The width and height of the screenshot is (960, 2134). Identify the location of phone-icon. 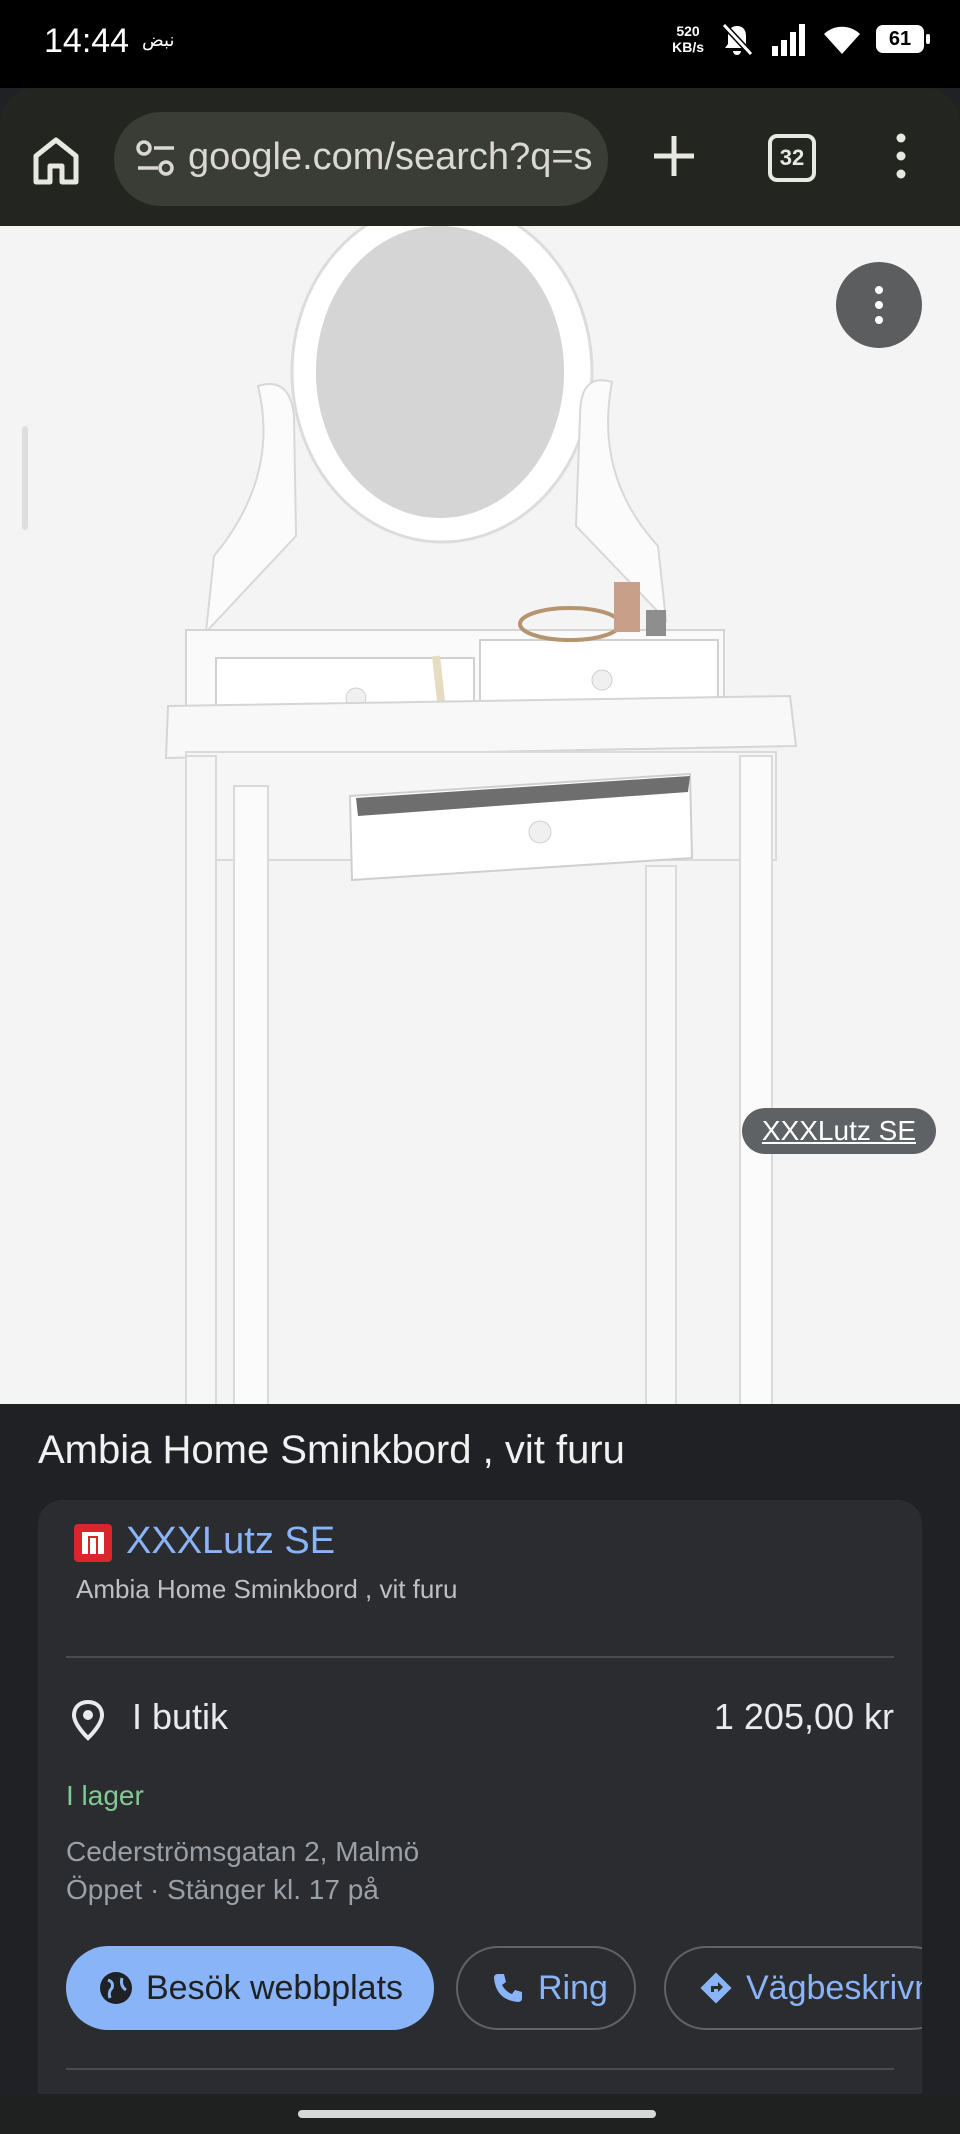
(508, 1988).